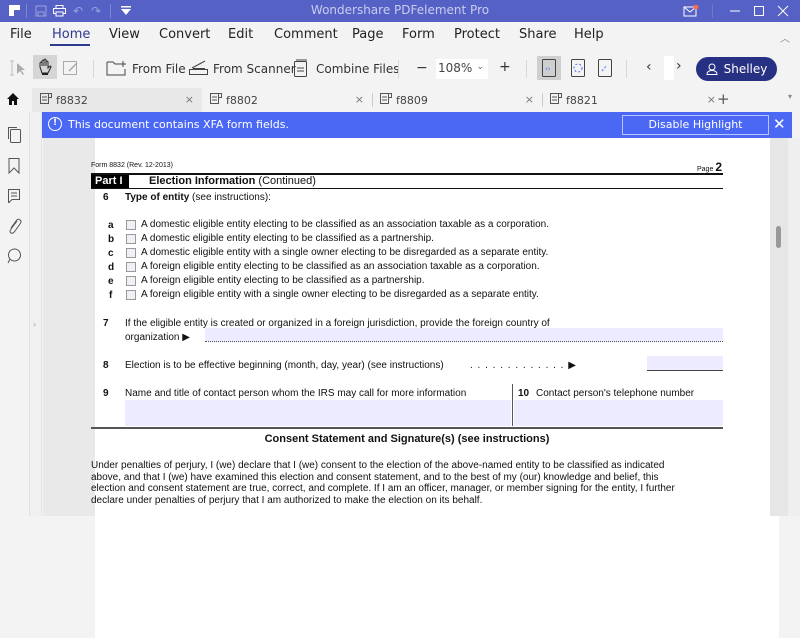  What do you see at coordinates (526, 69) in the screenshot?
I see `divider` at bounding box center [526, 69].